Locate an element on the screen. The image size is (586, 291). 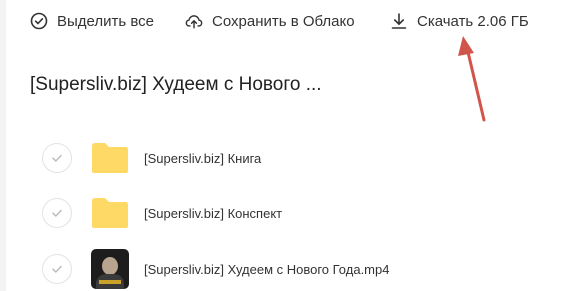
cloud-upload-icon is located at coordinates (194, 21).